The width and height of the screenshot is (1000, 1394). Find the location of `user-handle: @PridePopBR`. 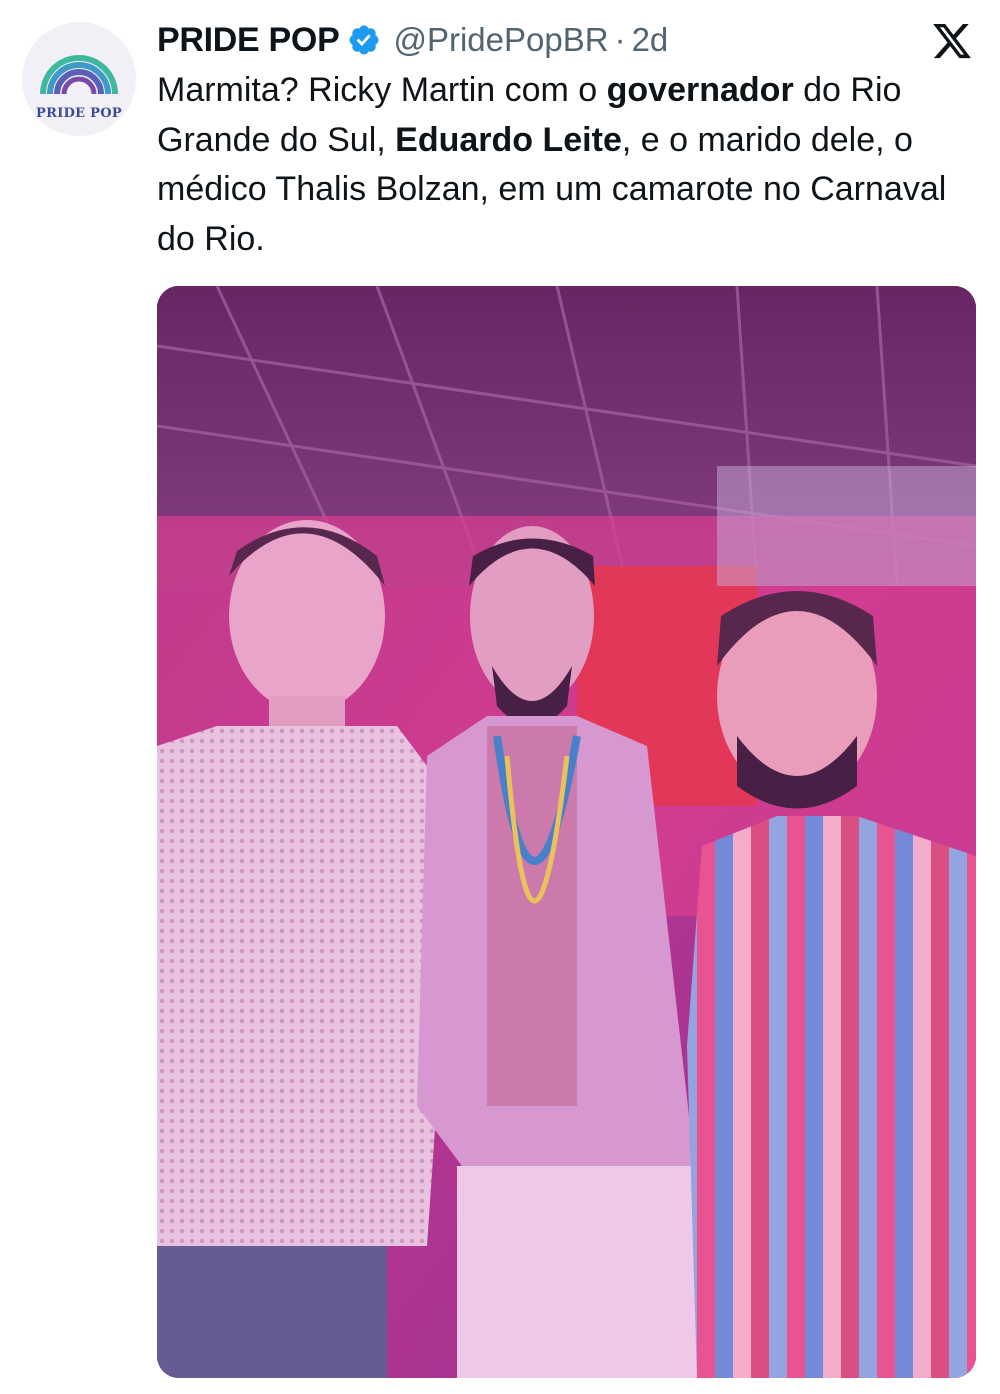

user-handle: @PridePopBR is located at coordinates (500, 40).